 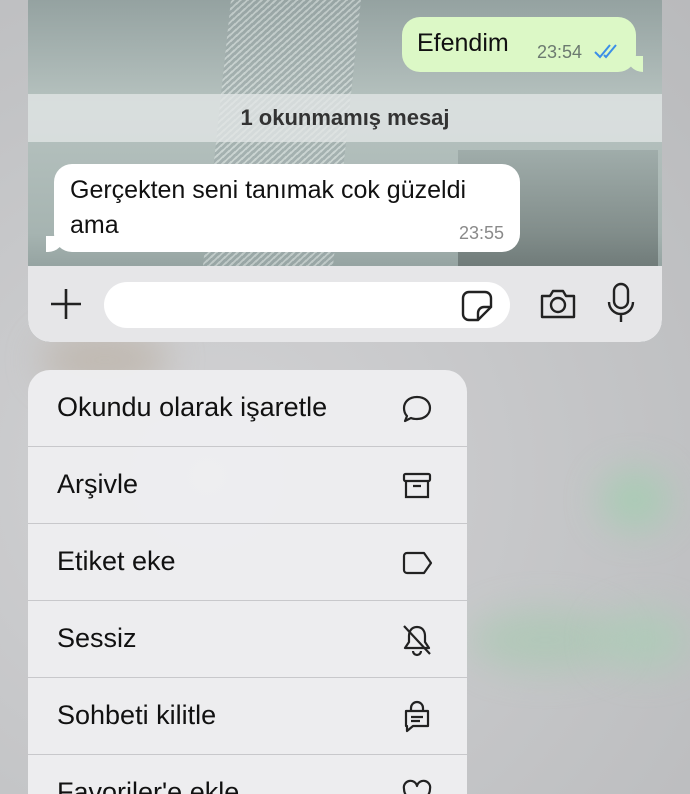 What do you see at coordinates (621, 303) in the screenshot?
I see `microphone-icon` at bounding box center [621, 303].